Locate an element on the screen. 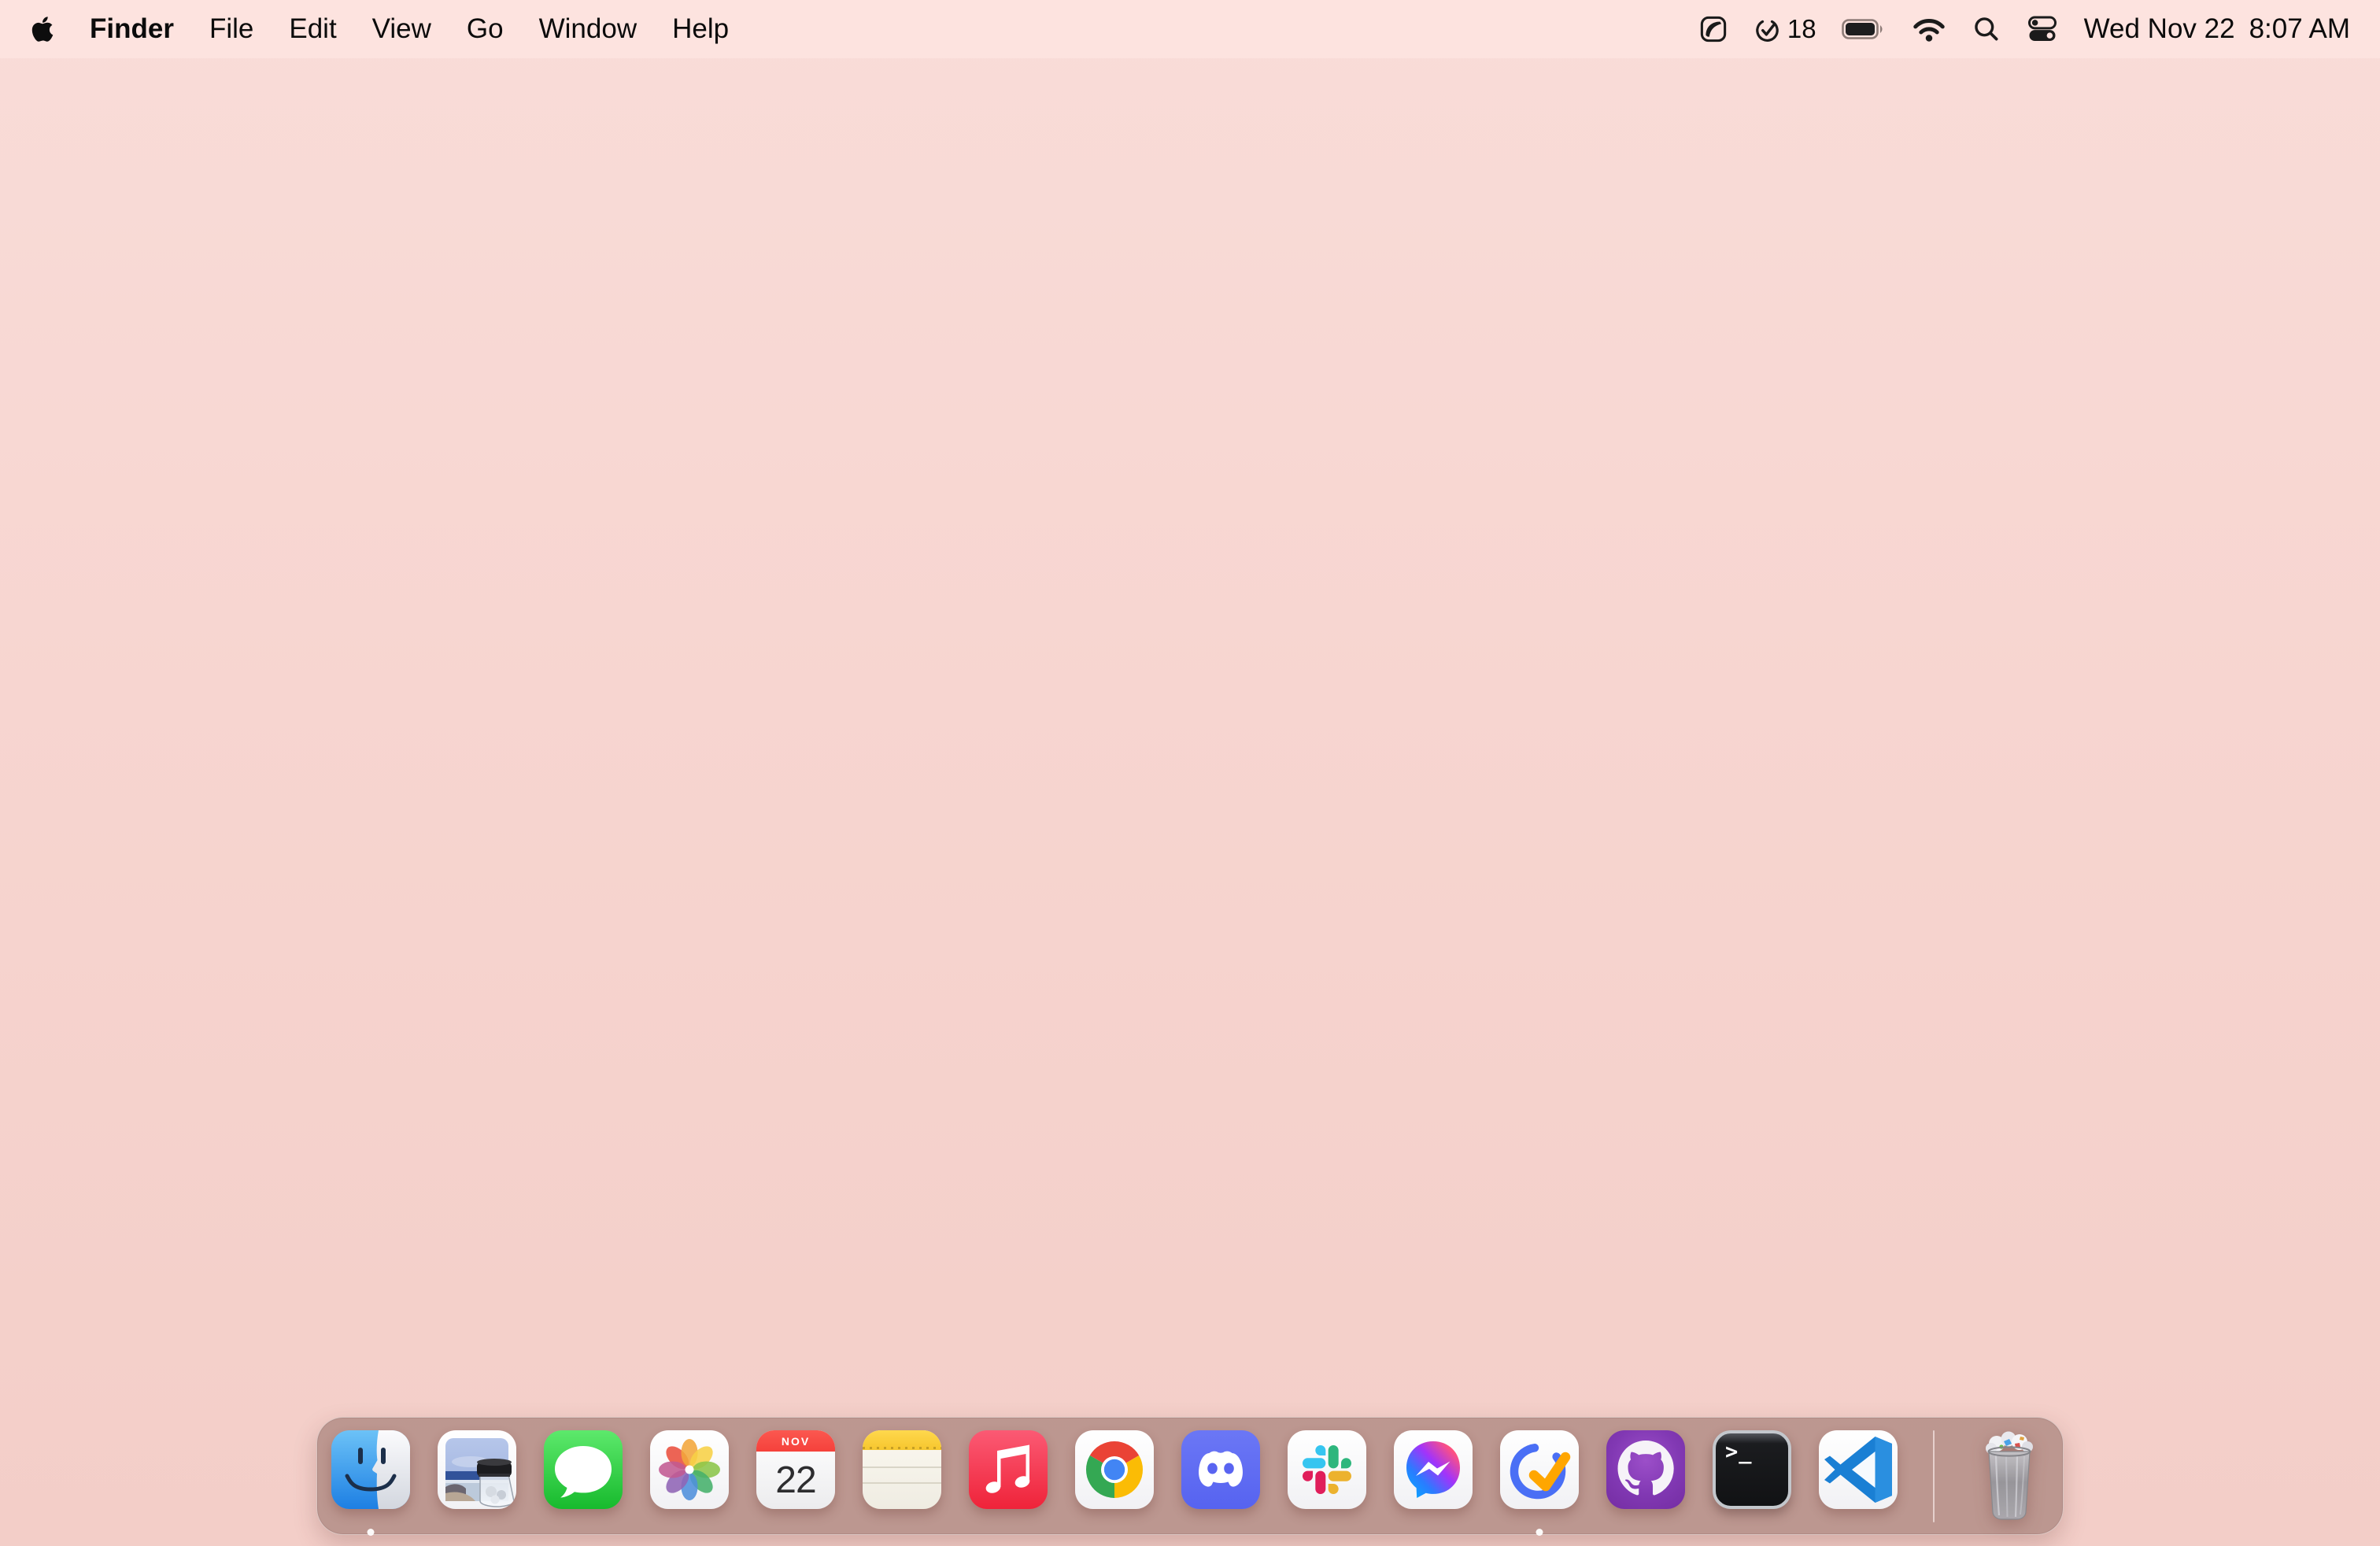 This screenshot has height=1546, width=2380. dock-item-notes is located at coordinates (902, 1470).